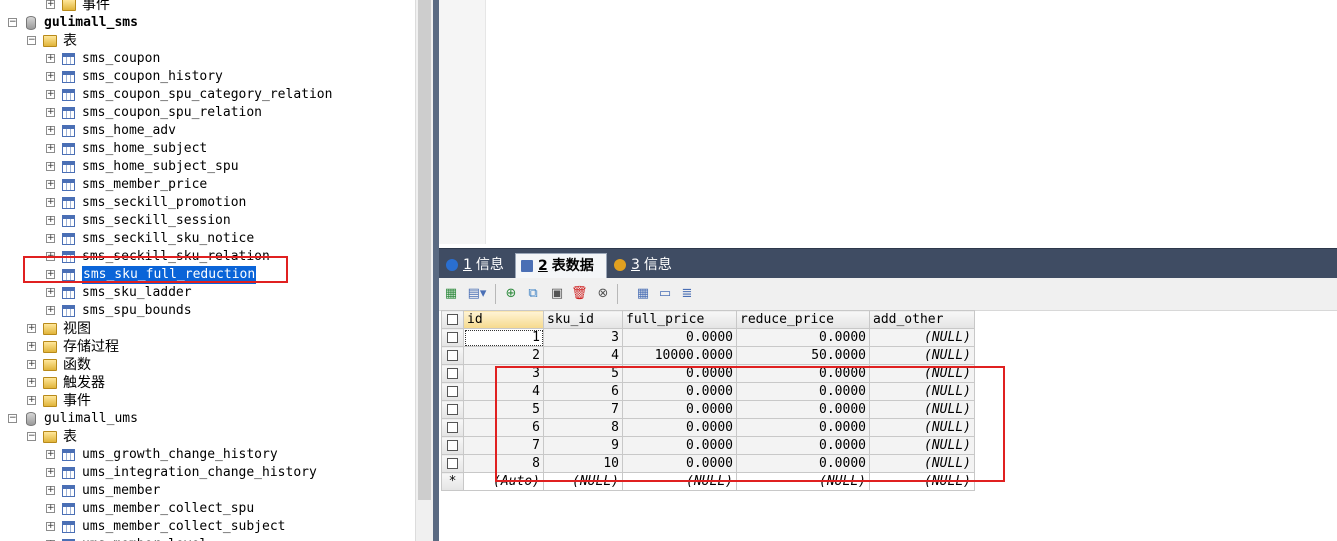 The image size is (1337, 541). Describe the element at coordinates (503, 355) in the screenshot. I see `cell-id: 2` at that location.